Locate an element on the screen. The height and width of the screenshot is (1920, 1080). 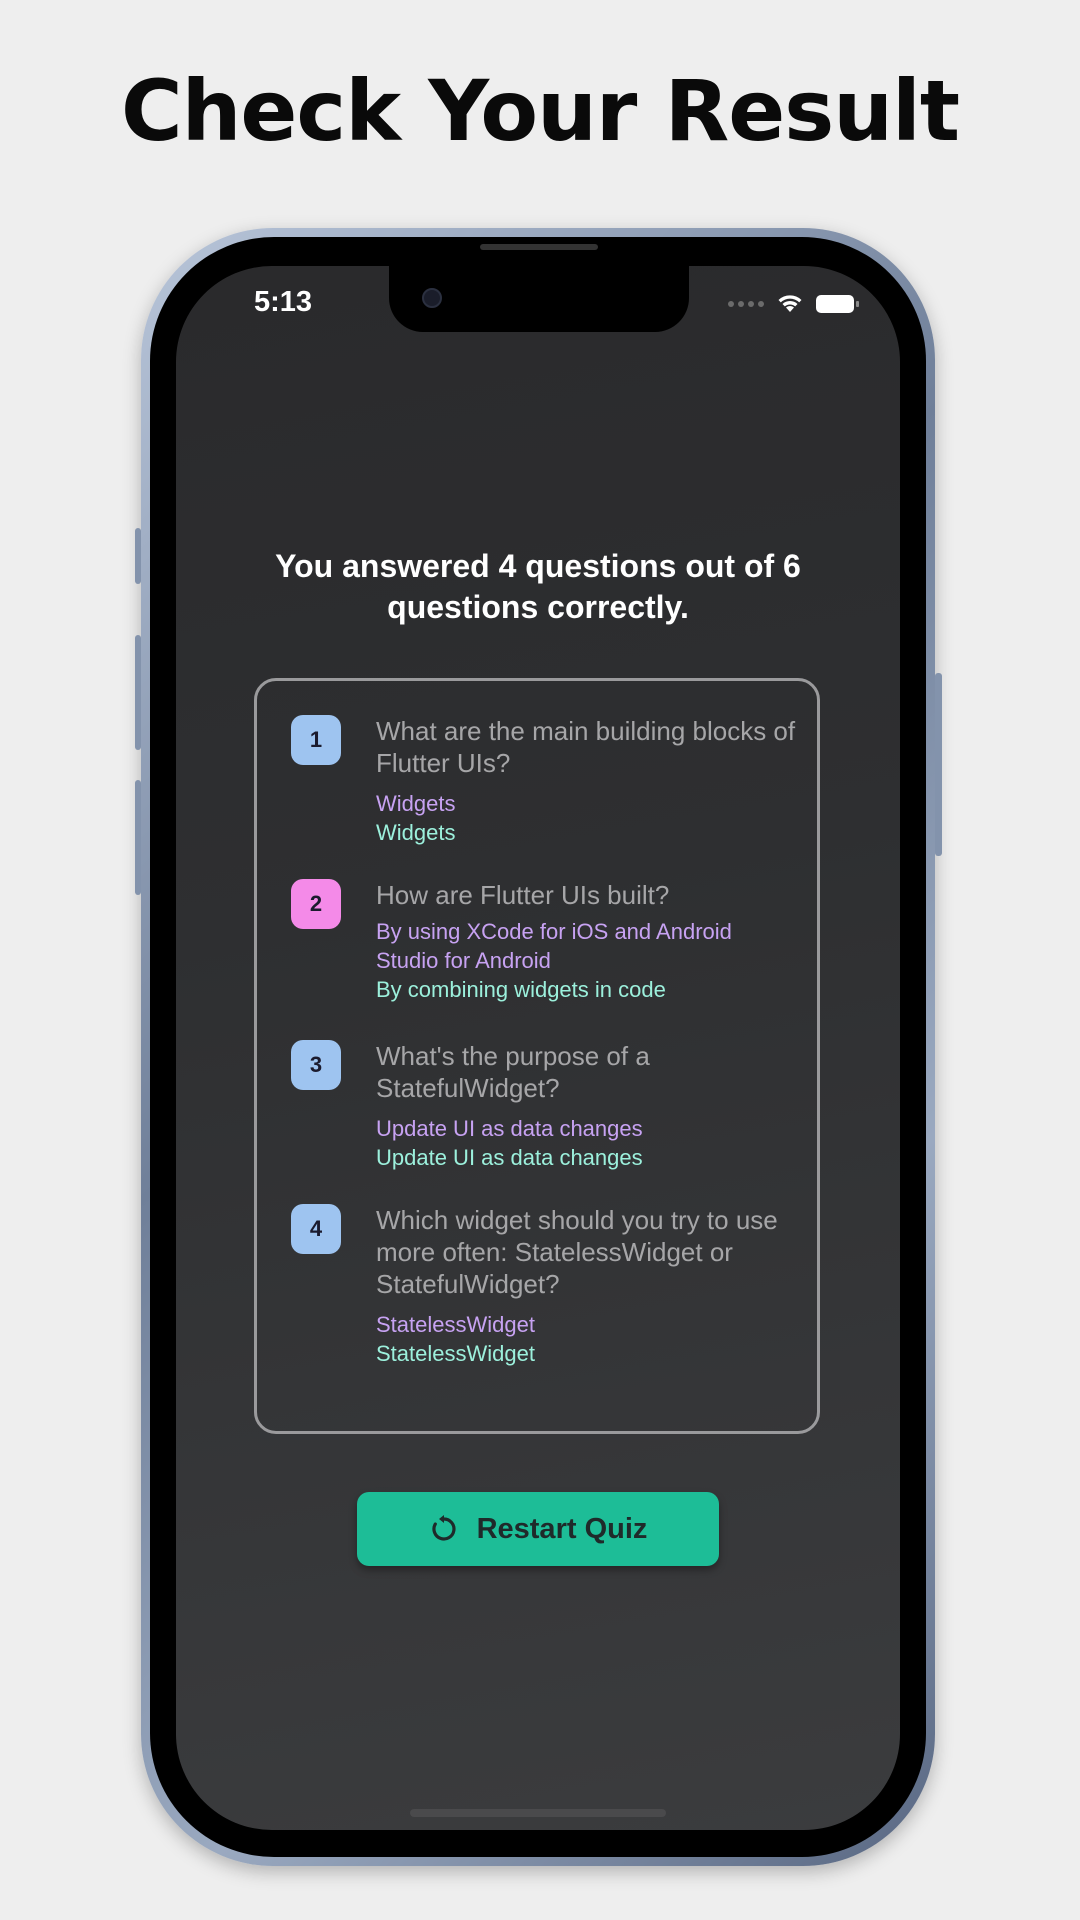
notch is located at coordinates (539, 299).